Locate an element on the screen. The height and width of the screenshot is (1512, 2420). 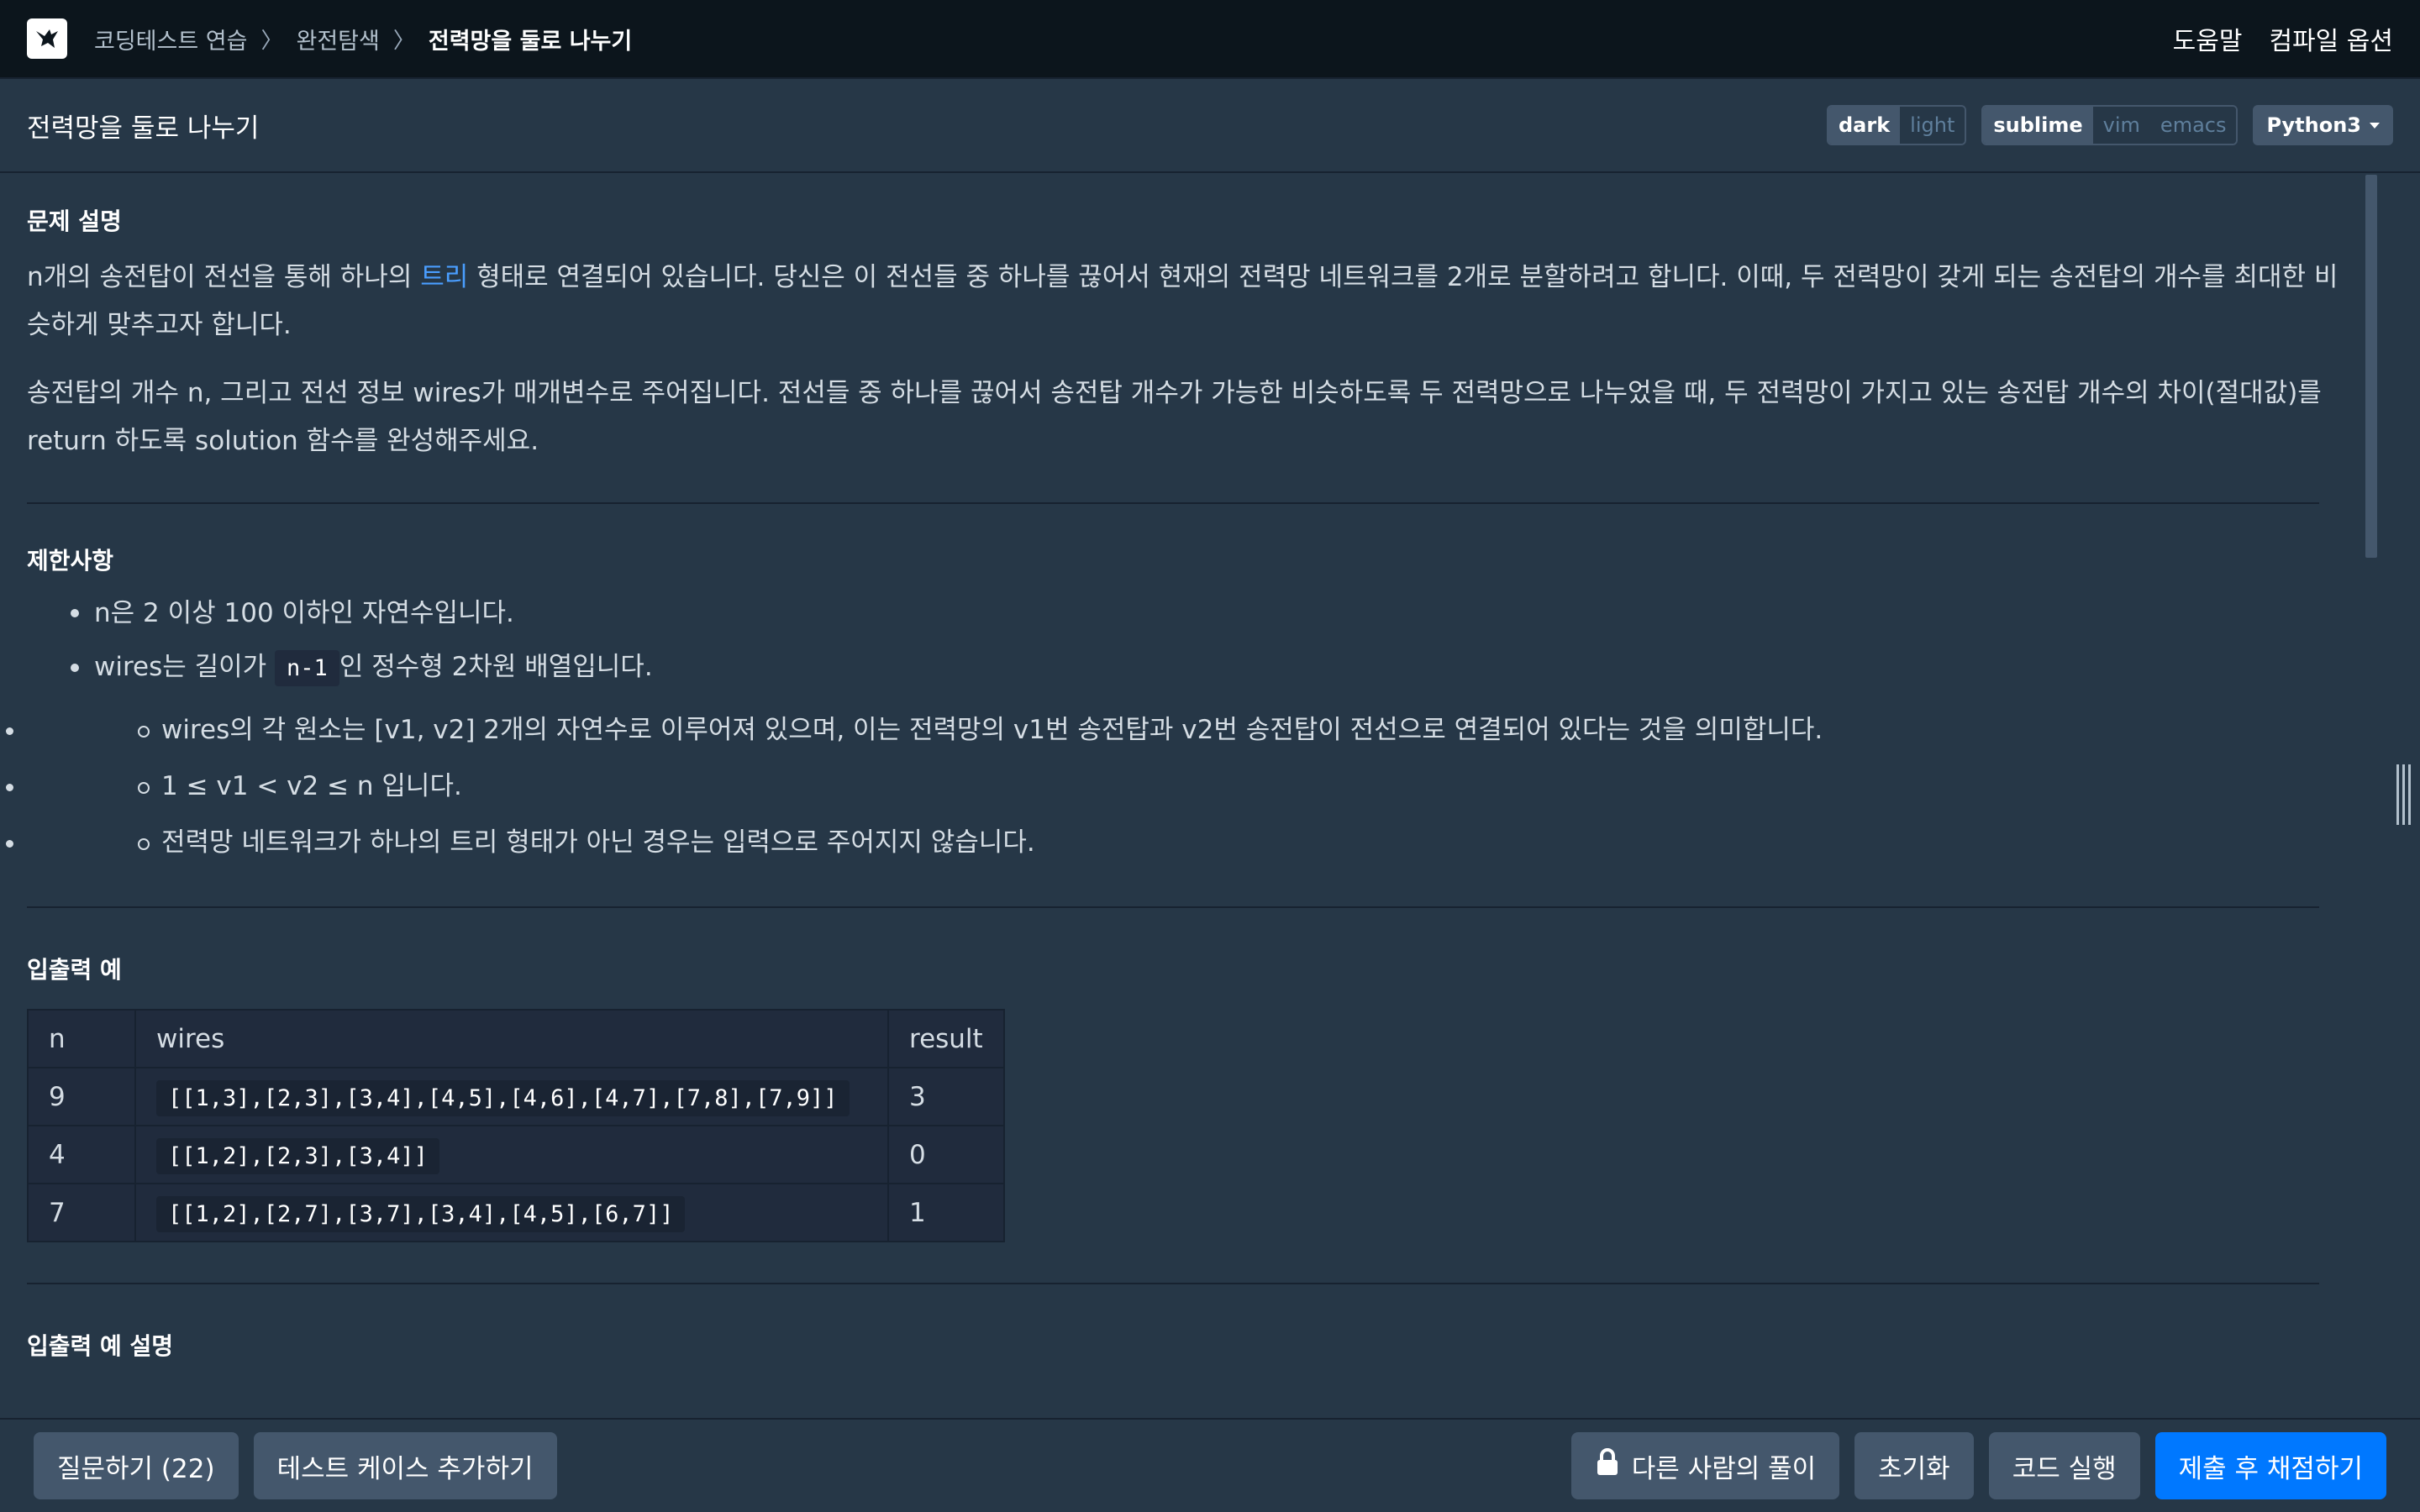
logo-icon is located at coordinates (47, 38).